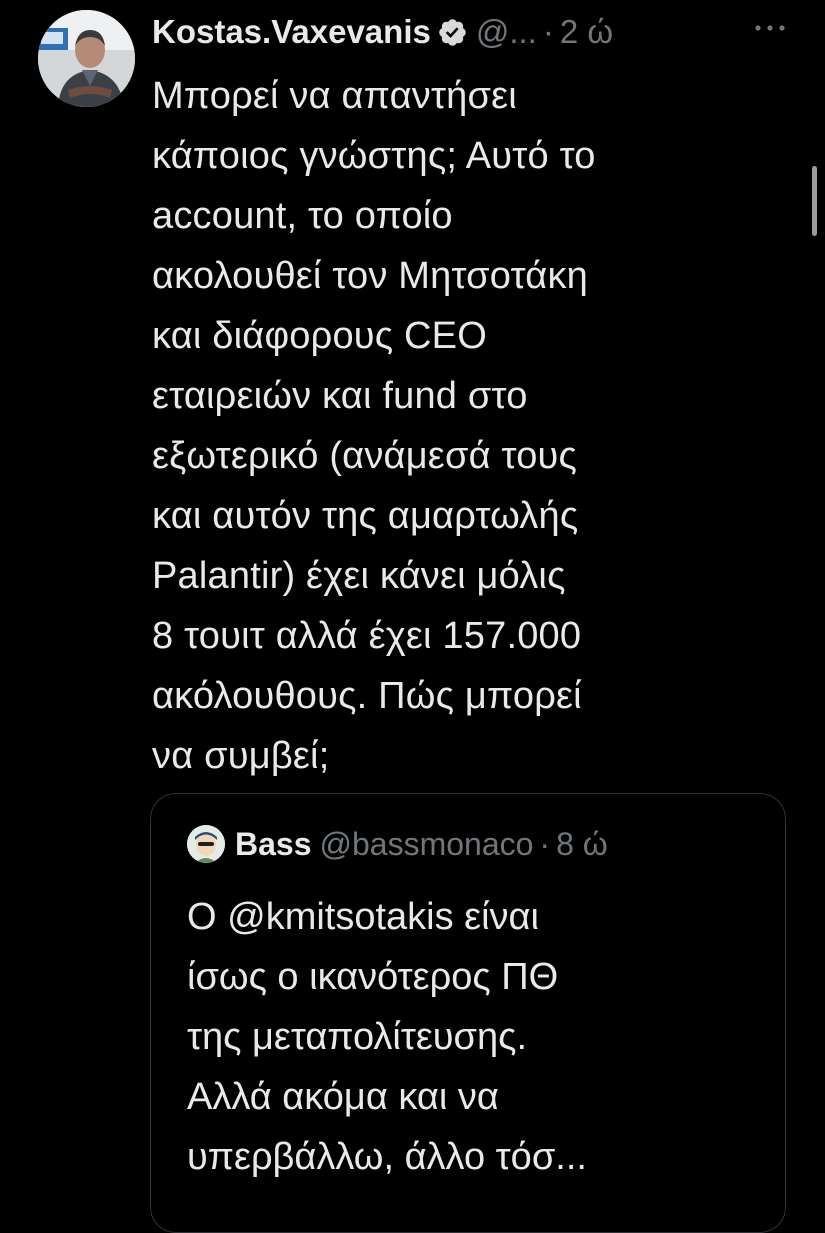 This screenshot has height=1233, width=825. I want to click on author-avatar-image, so click(86, 58).